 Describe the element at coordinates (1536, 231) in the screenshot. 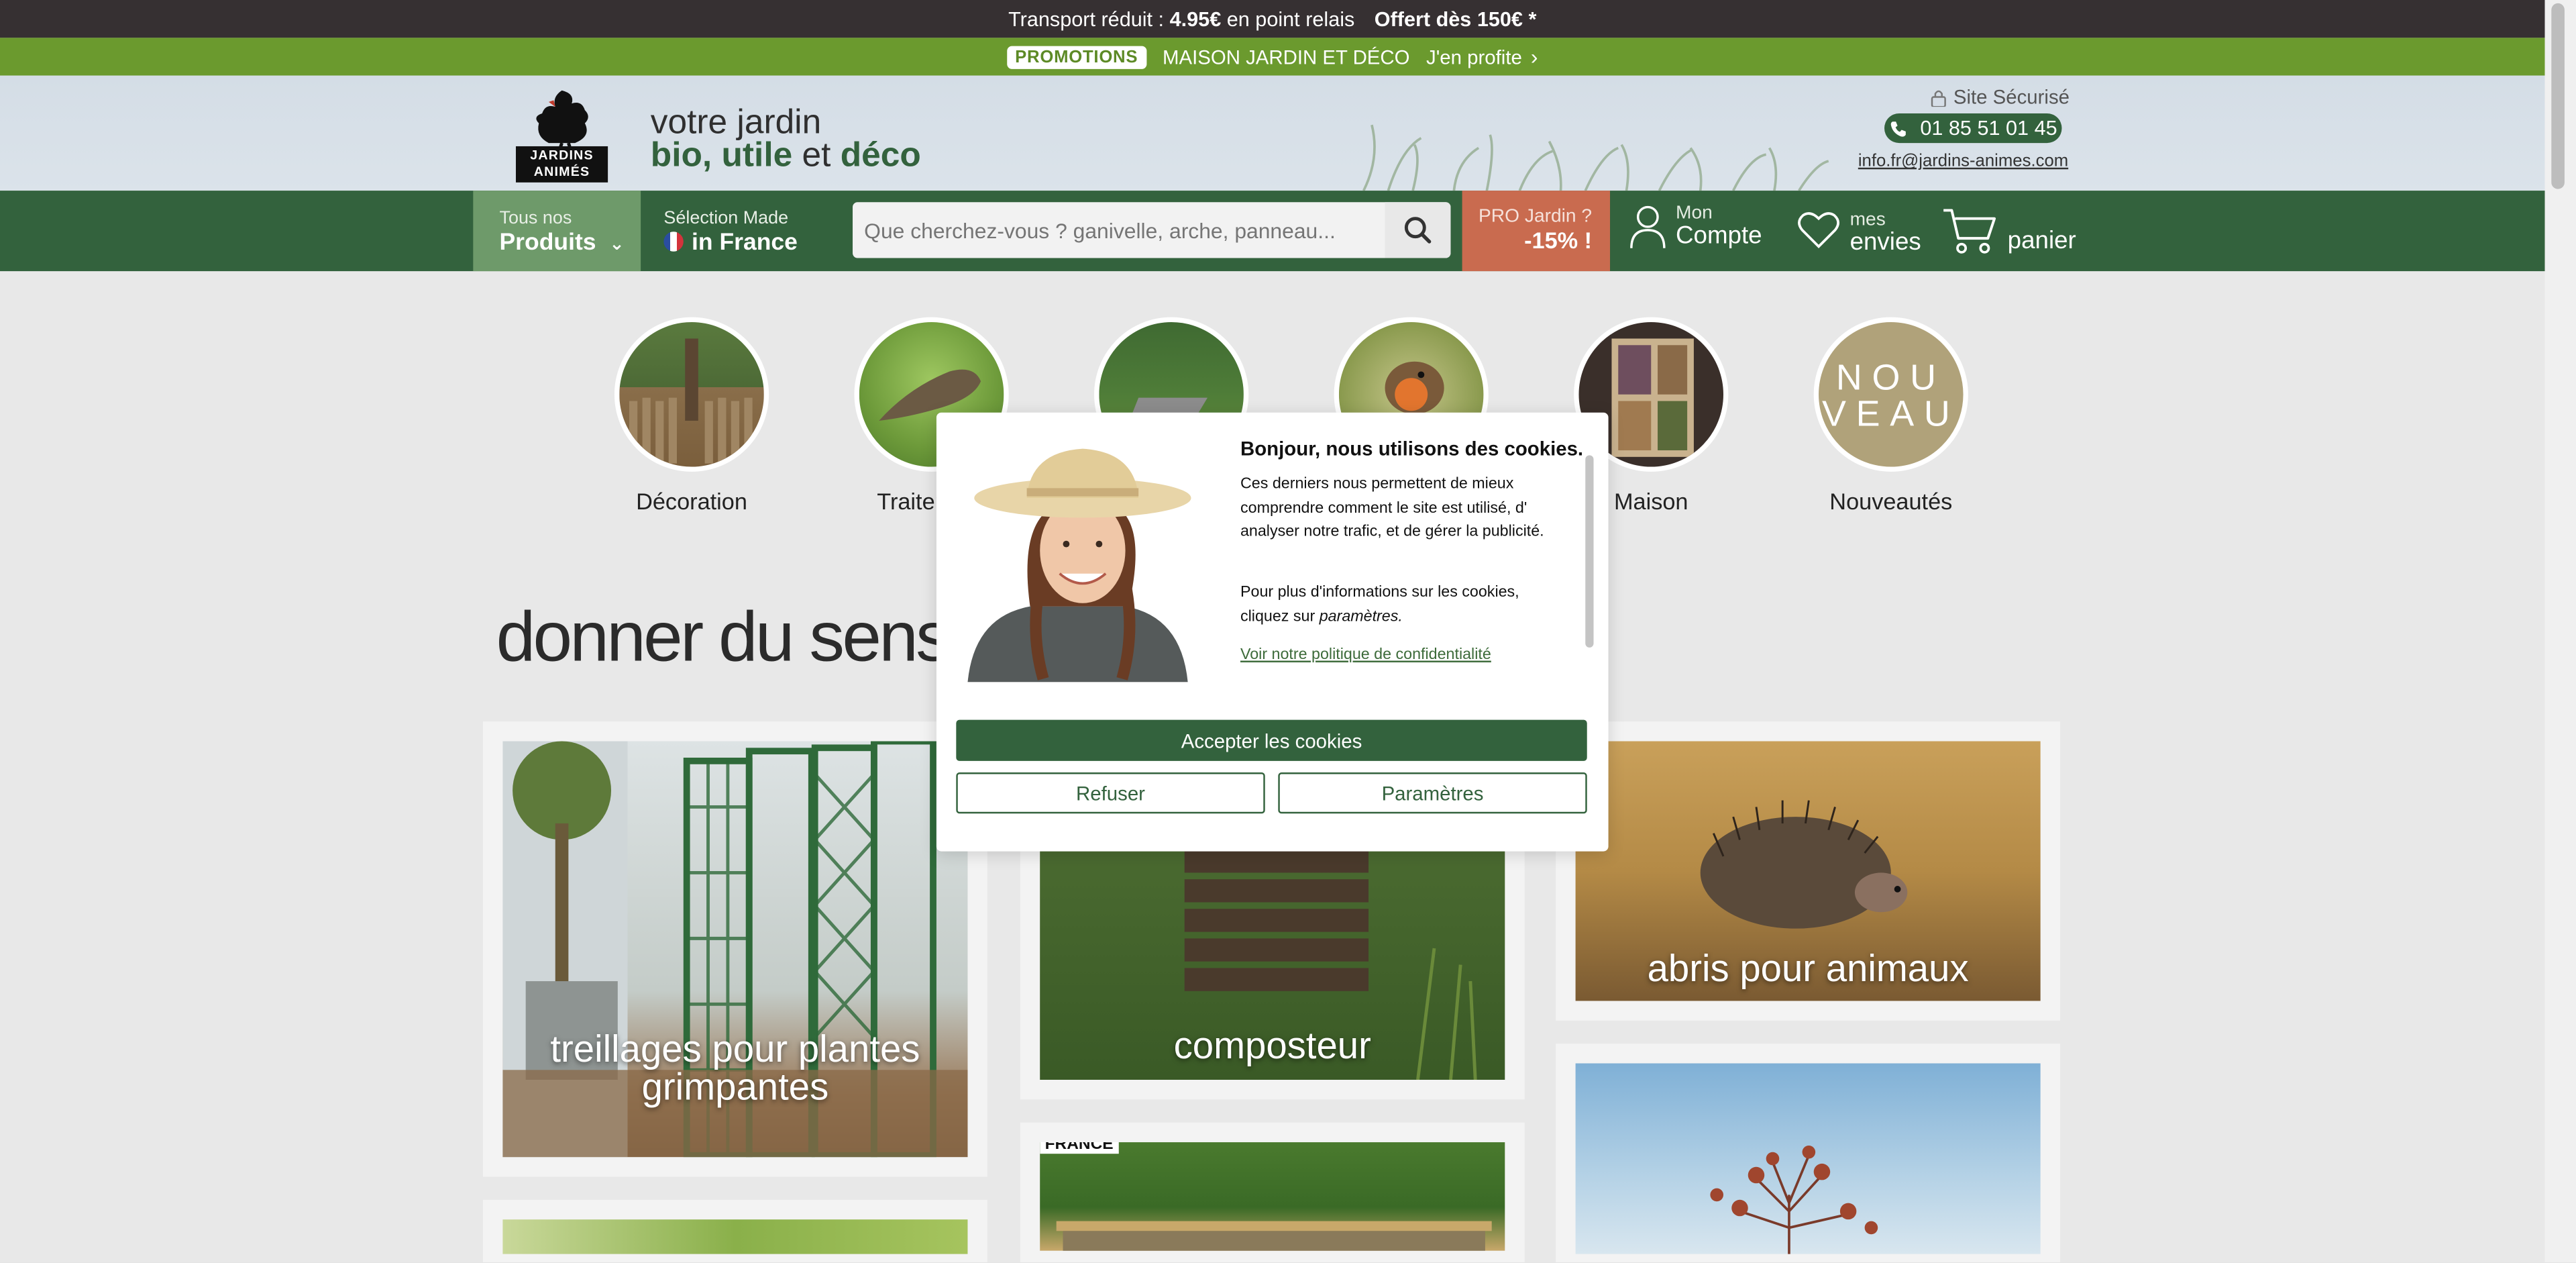

I see `pro-garden-link: PRO Jardin ? -15% !` at that location.